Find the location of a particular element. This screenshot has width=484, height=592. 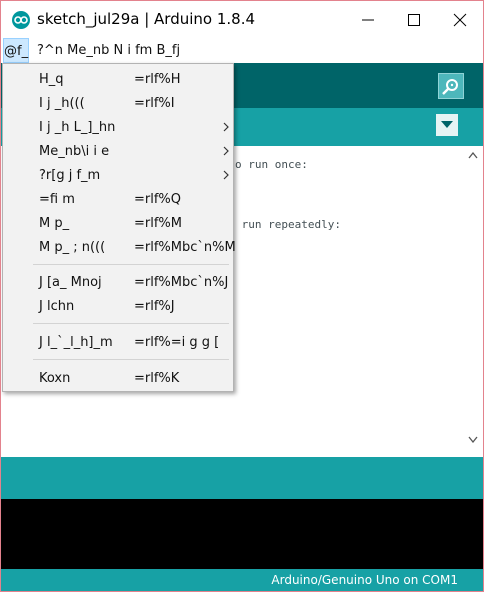

code-line: o run once: is located at coordinates (271, 164).